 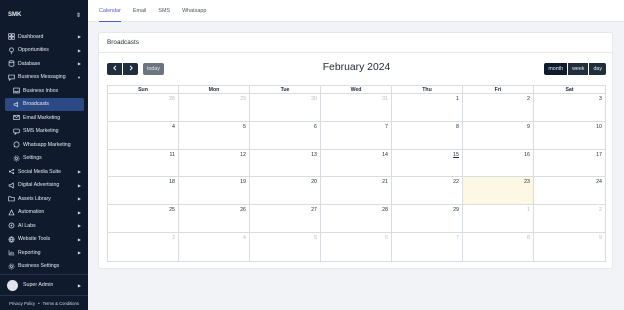 I want to click on sidebar-item-settings: Settings, so click(x=44, y=159).